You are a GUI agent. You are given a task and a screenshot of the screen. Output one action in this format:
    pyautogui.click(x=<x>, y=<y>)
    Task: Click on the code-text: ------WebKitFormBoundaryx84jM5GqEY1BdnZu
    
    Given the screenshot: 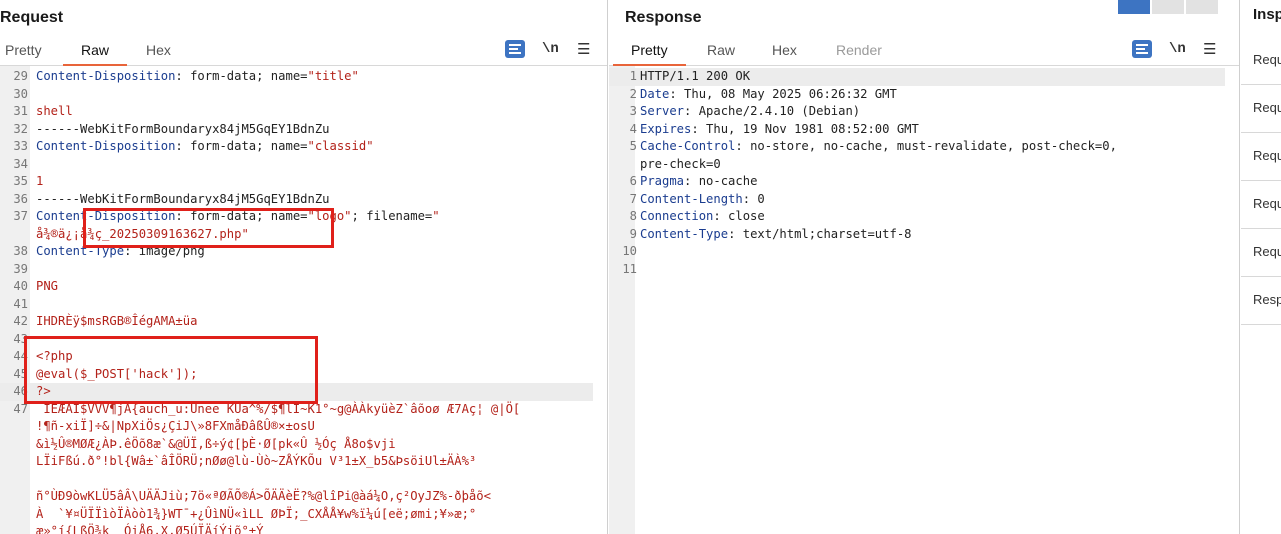 What is the action you would take?
    pyautogui.click(x=183, y=198)
    